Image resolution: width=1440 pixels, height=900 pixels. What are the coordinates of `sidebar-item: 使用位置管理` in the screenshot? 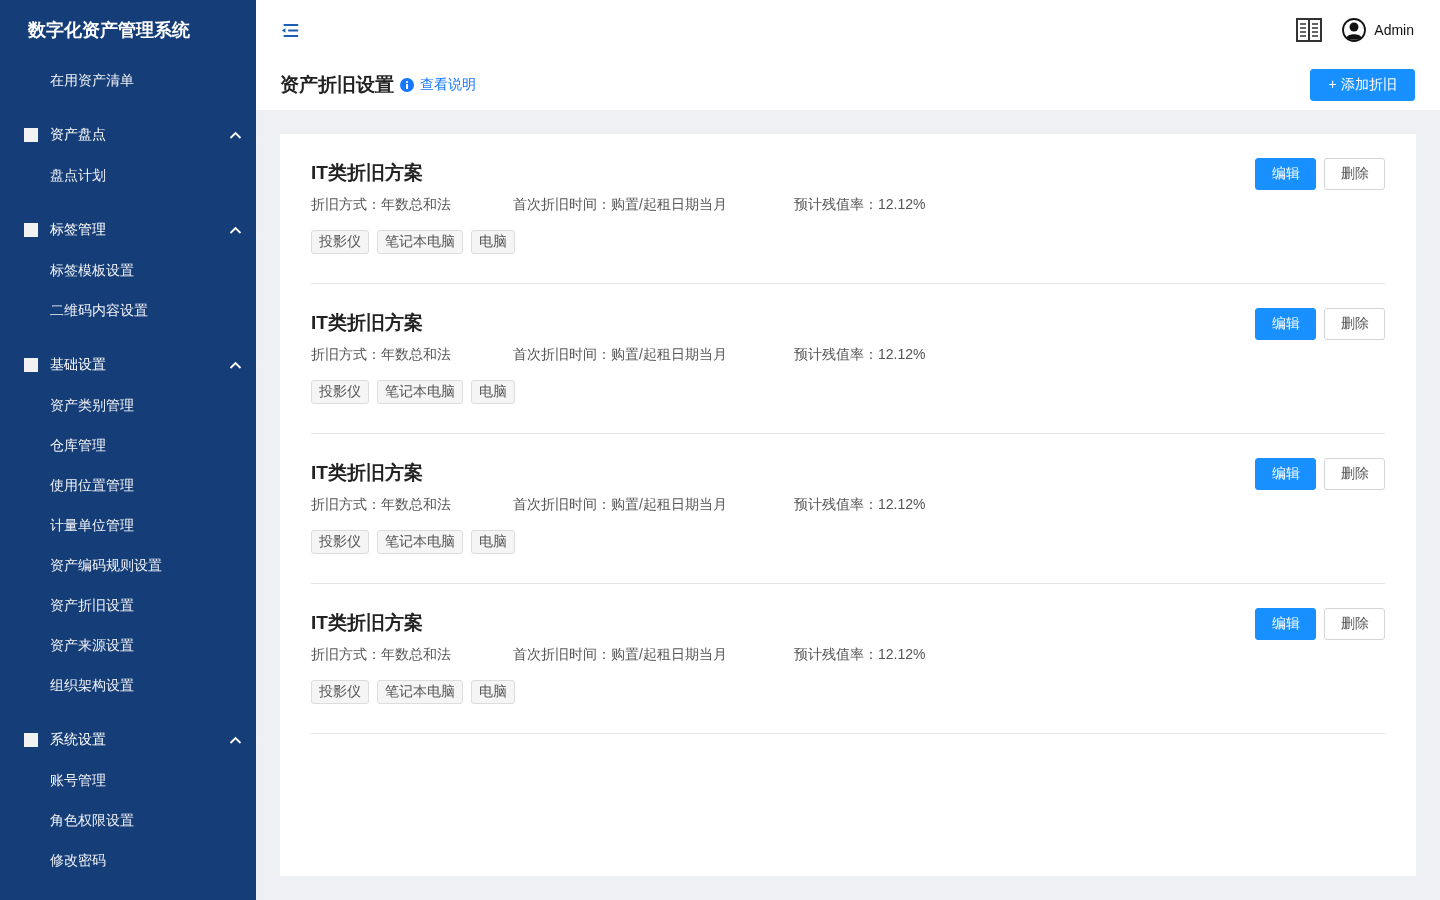 It's located at (67, 485).